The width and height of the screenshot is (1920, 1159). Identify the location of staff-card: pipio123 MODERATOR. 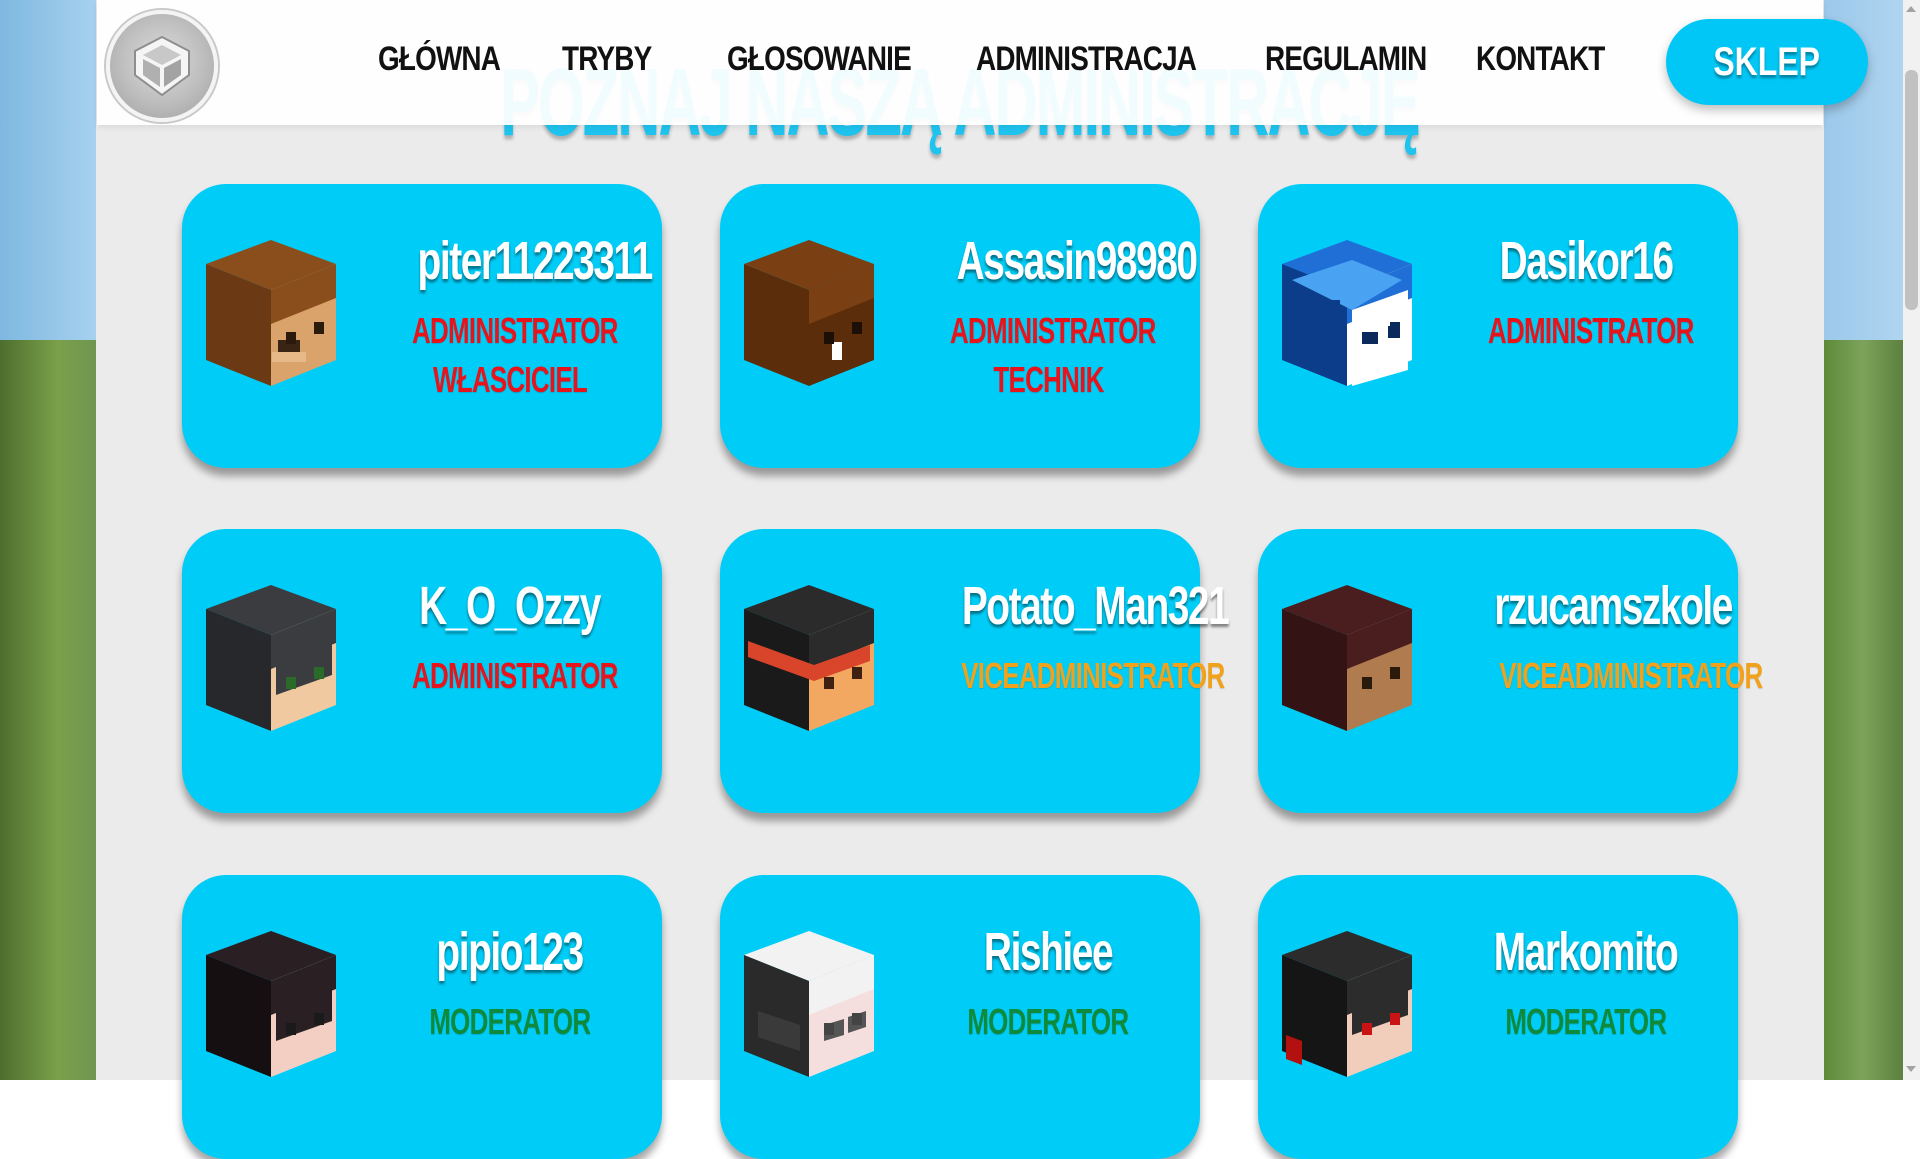
(422, 1017).